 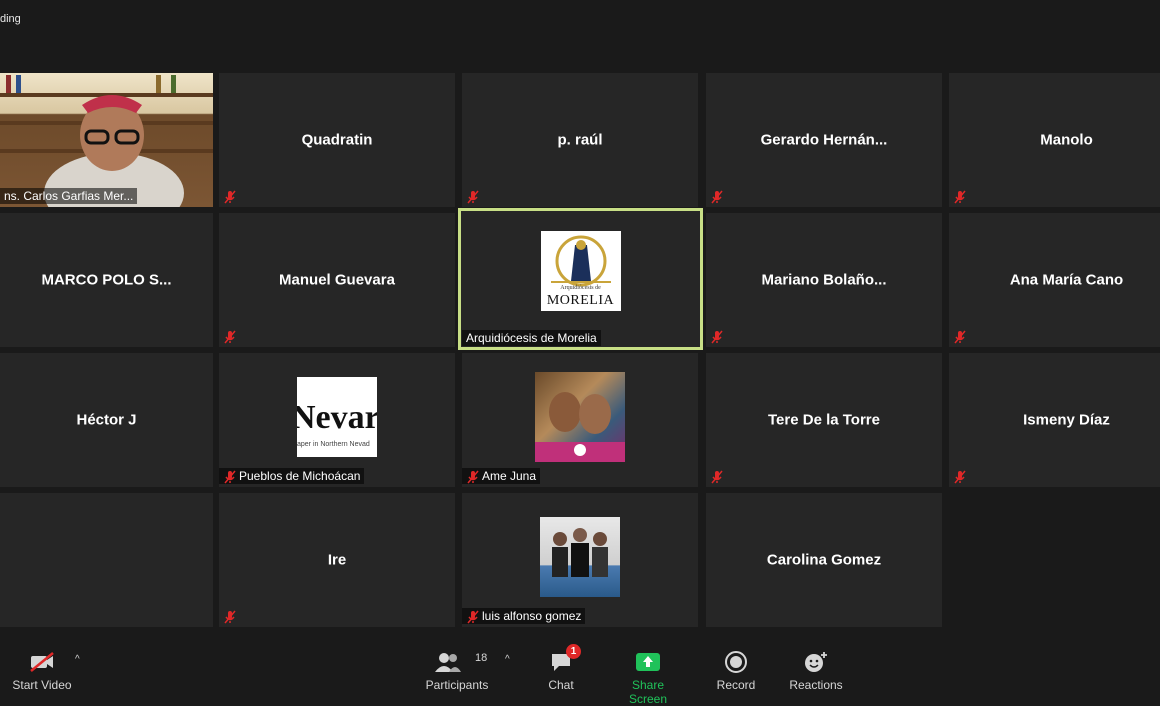 I want to click on participant-tile: Ismeny Díaz, so click(x=1054, y=420).